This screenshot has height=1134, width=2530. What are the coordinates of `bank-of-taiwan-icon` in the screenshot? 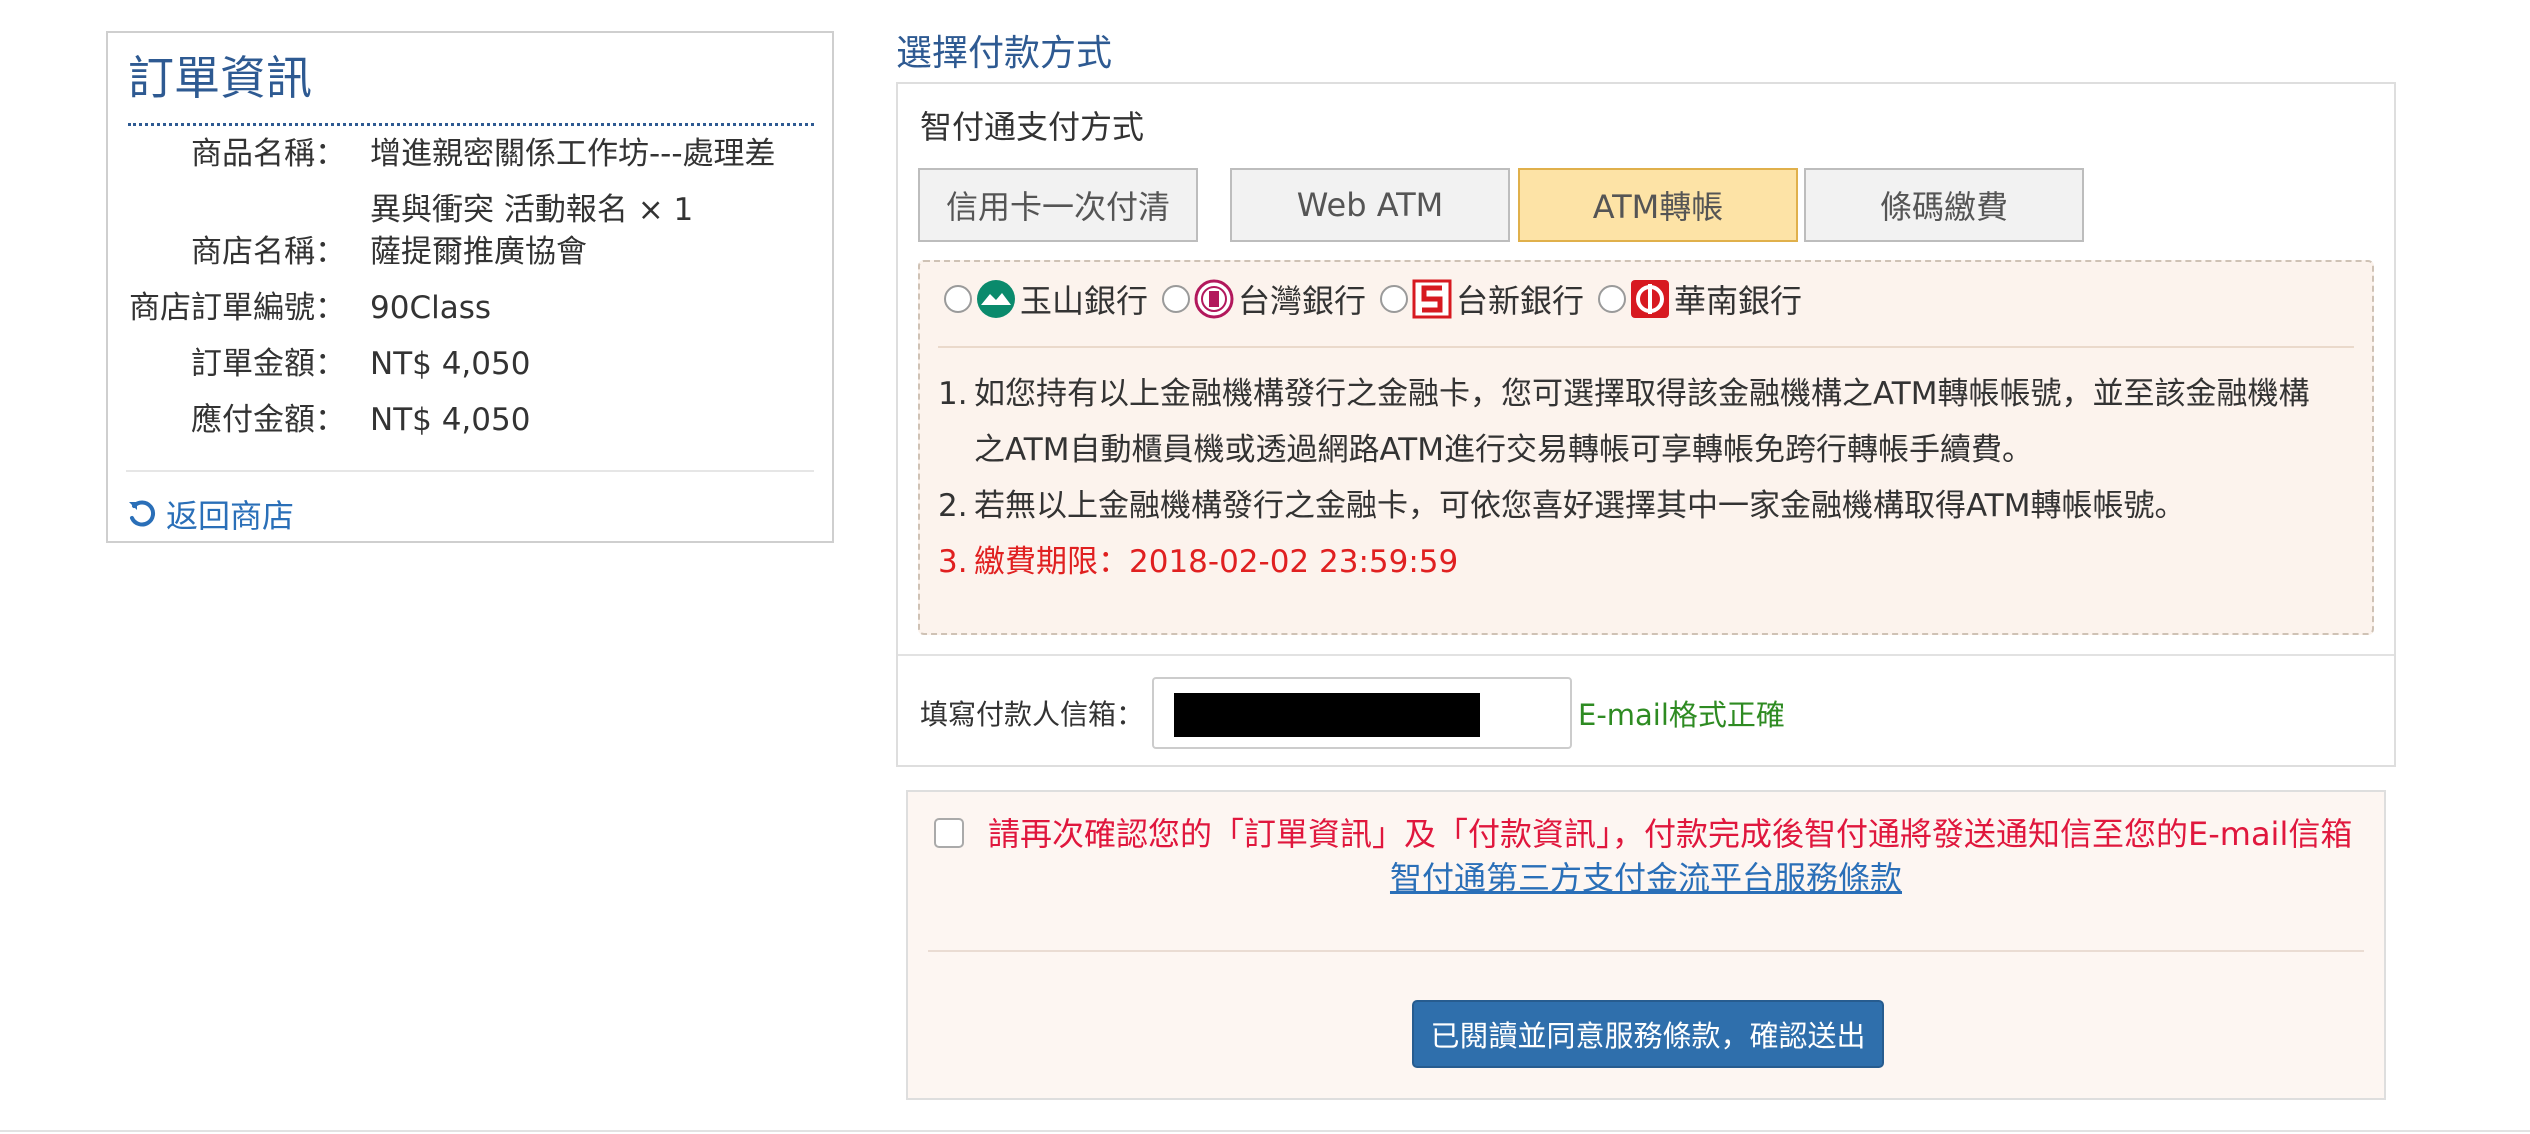 It's located at (1214, 299).